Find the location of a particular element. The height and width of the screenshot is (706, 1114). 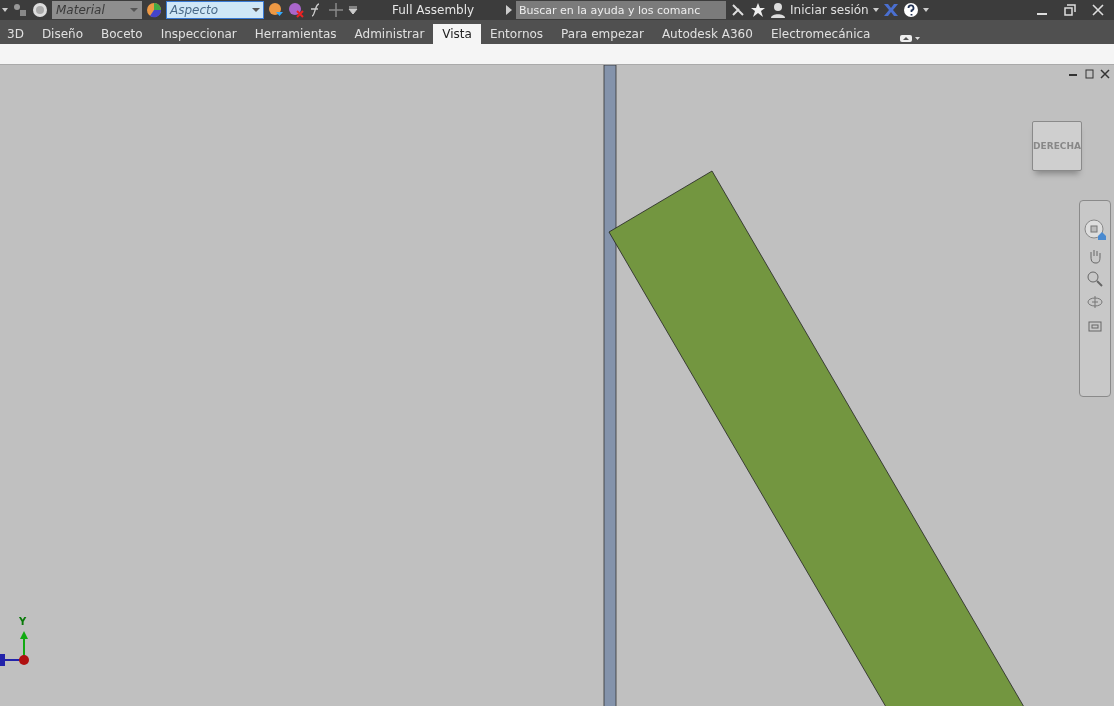

ribbon-tab: Administrar is located at coordinates (389, 34).